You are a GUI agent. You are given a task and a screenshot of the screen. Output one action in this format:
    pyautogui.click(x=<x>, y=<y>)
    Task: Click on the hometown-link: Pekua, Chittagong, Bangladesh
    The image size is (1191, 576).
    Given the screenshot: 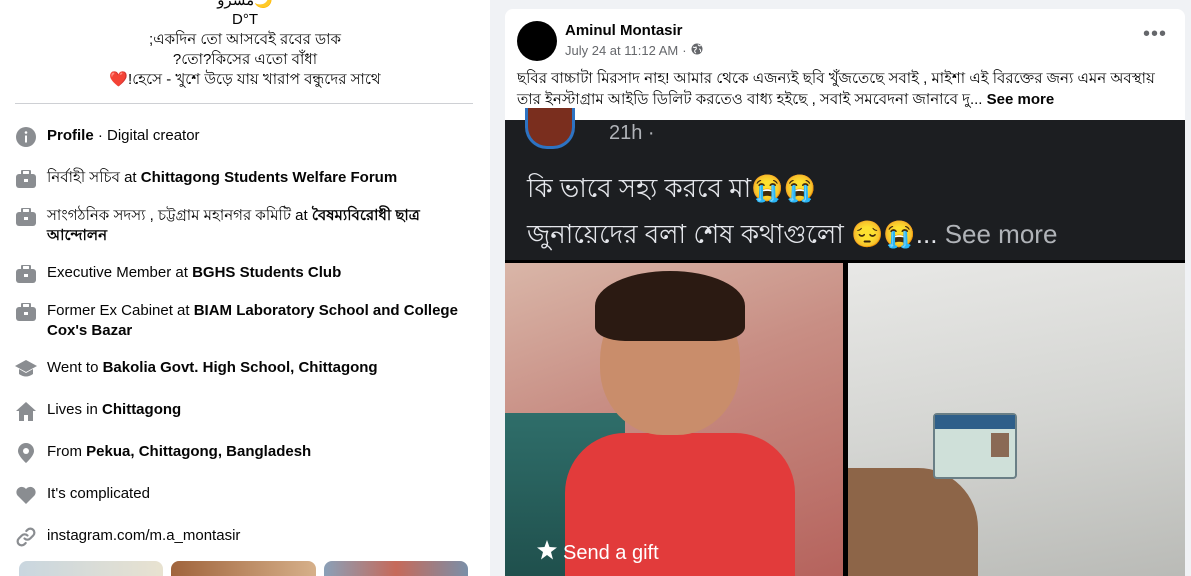 What is the action you would take?
    pyautogui.click(x=198, y=451)
    